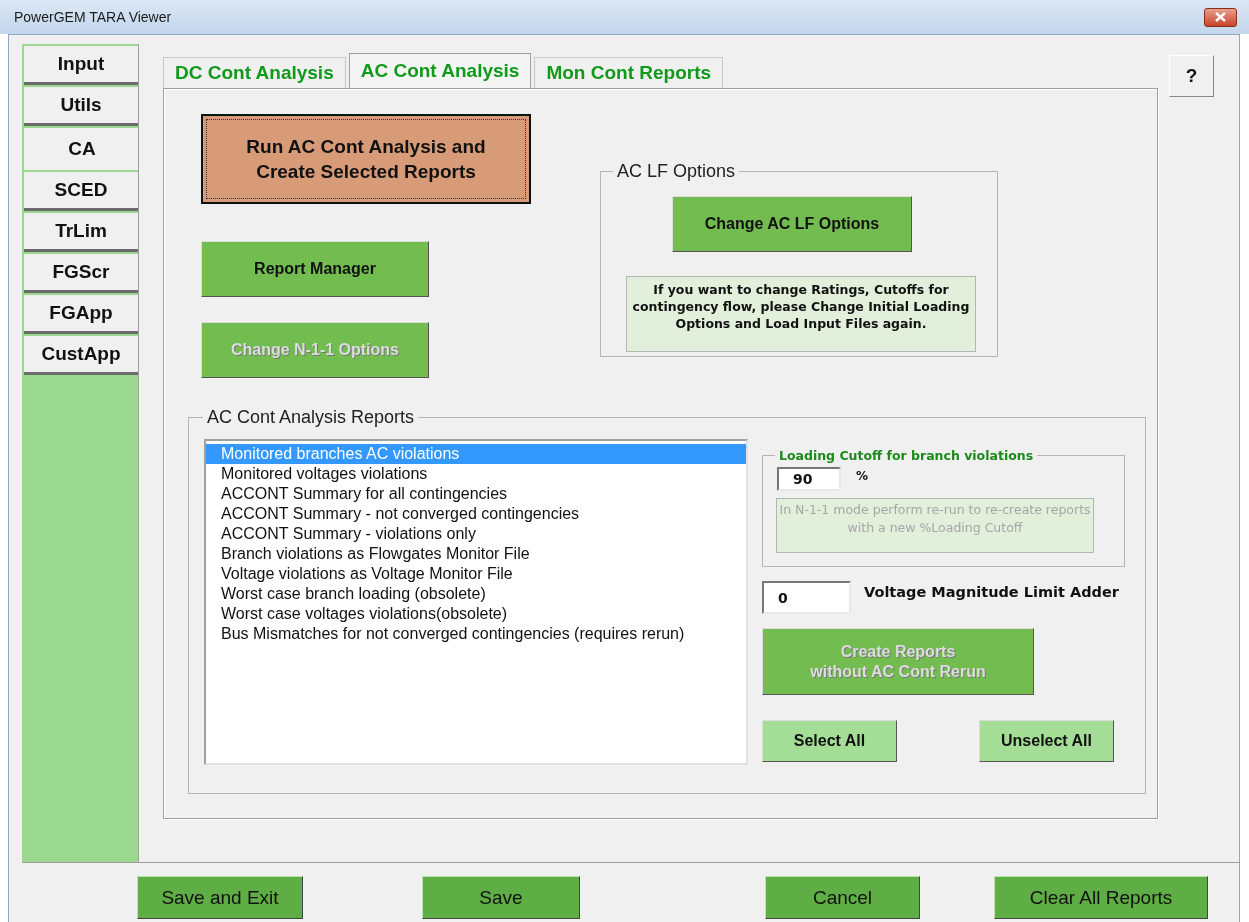 This screenshot has width=1249, height=922. What do you see at coordinates (311, 417) in the screenshot?
I see `group-title: AC Cont Analysis Reports` at bounding box center [311, 417].